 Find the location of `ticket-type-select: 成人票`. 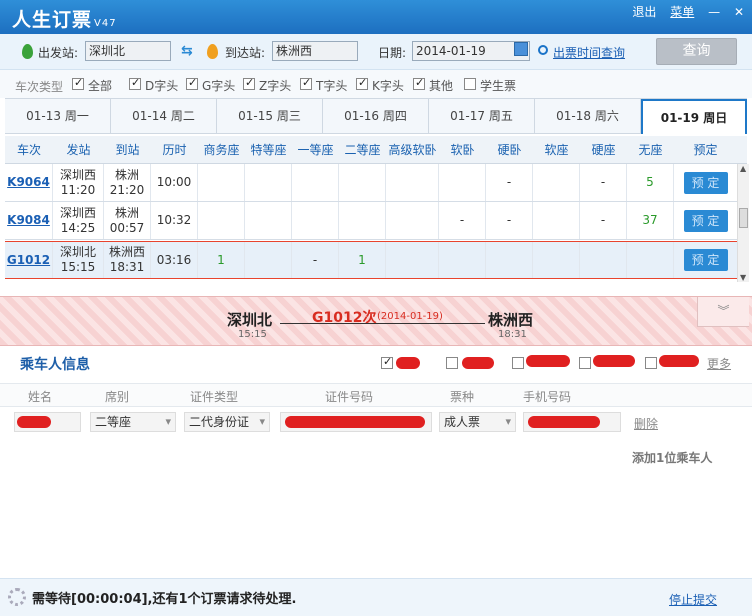

ticket-type-select: 成人票 is located at coordinates (477, 422).